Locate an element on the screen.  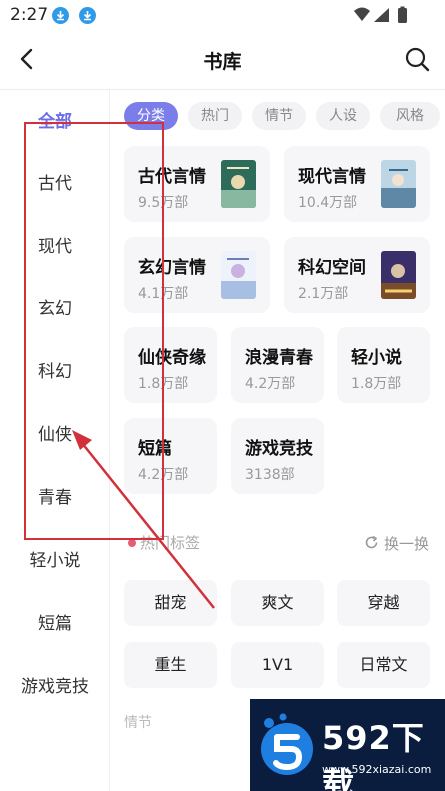
watermark-url: www.592xiazai.com is located at coordinates (377, 769).